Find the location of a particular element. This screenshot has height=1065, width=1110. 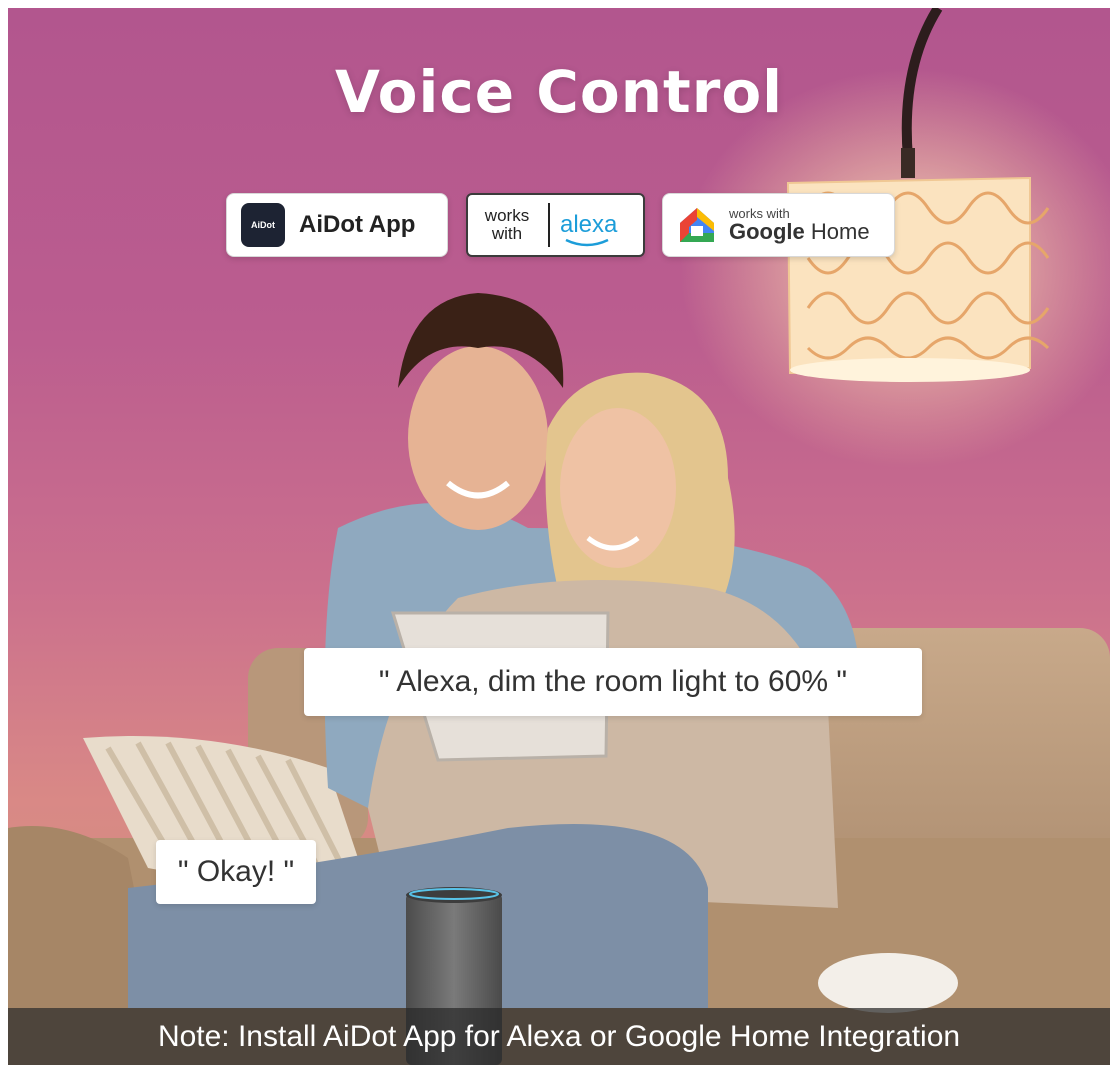

works-text: works is located at coordinates (507, 215).